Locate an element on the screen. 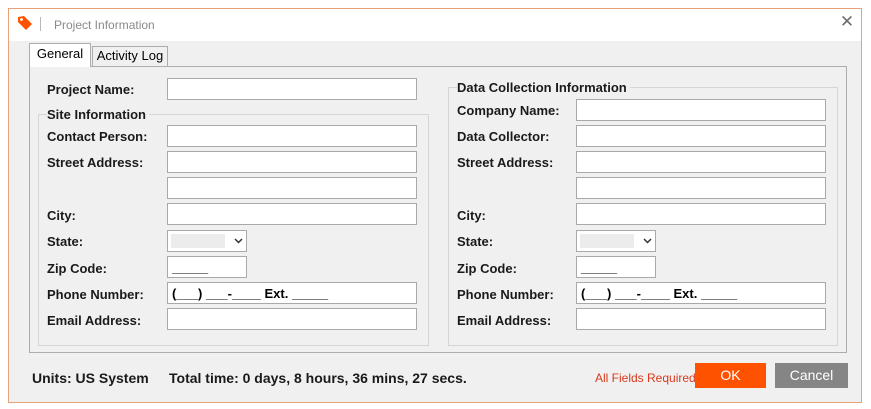 The width and height of the screenshot is (871, 409). phone-number-input: (___) ___-____ Ext. _____ is located at coordinates (292, 293).